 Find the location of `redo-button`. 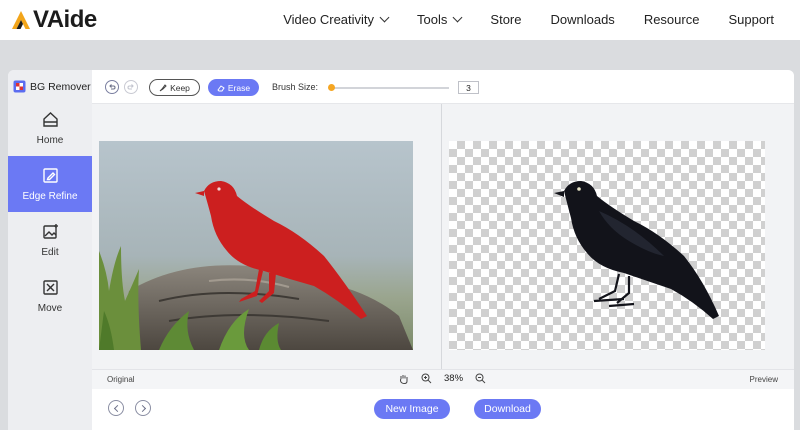

redo-button is located at coordinates (131, 87).